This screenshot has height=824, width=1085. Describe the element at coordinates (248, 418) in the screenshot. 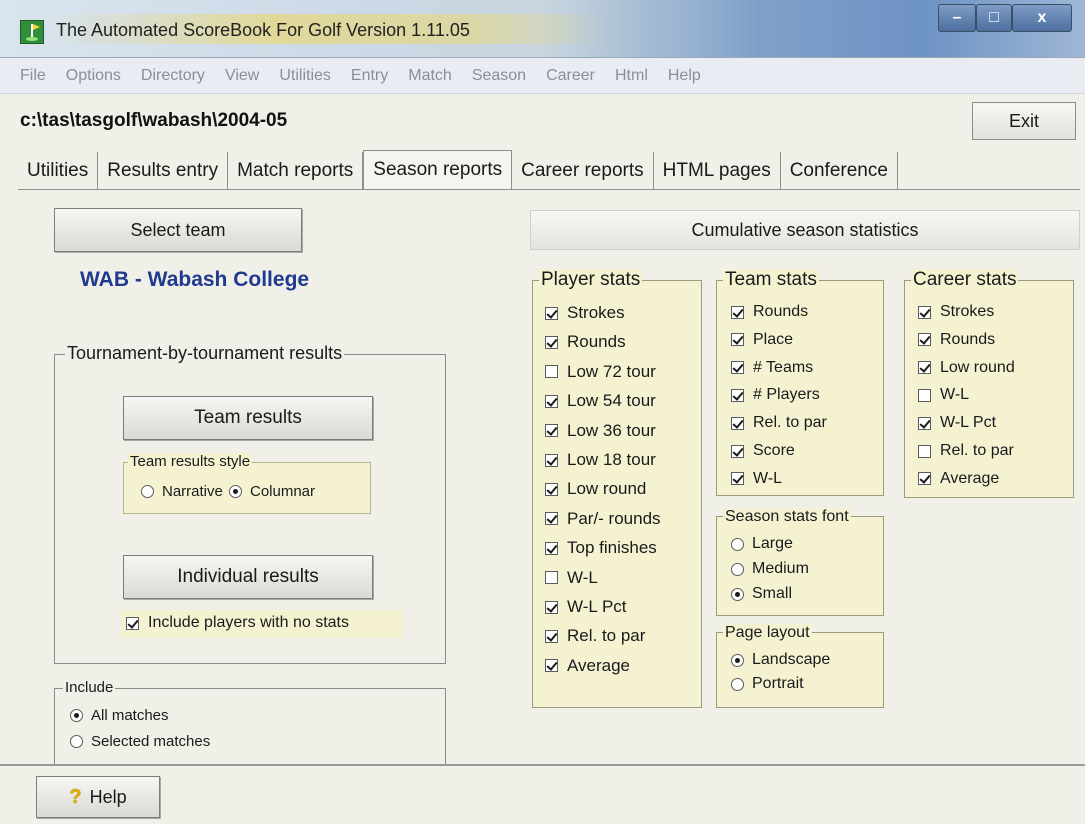

I see `team-results-button: Team results` at that location.